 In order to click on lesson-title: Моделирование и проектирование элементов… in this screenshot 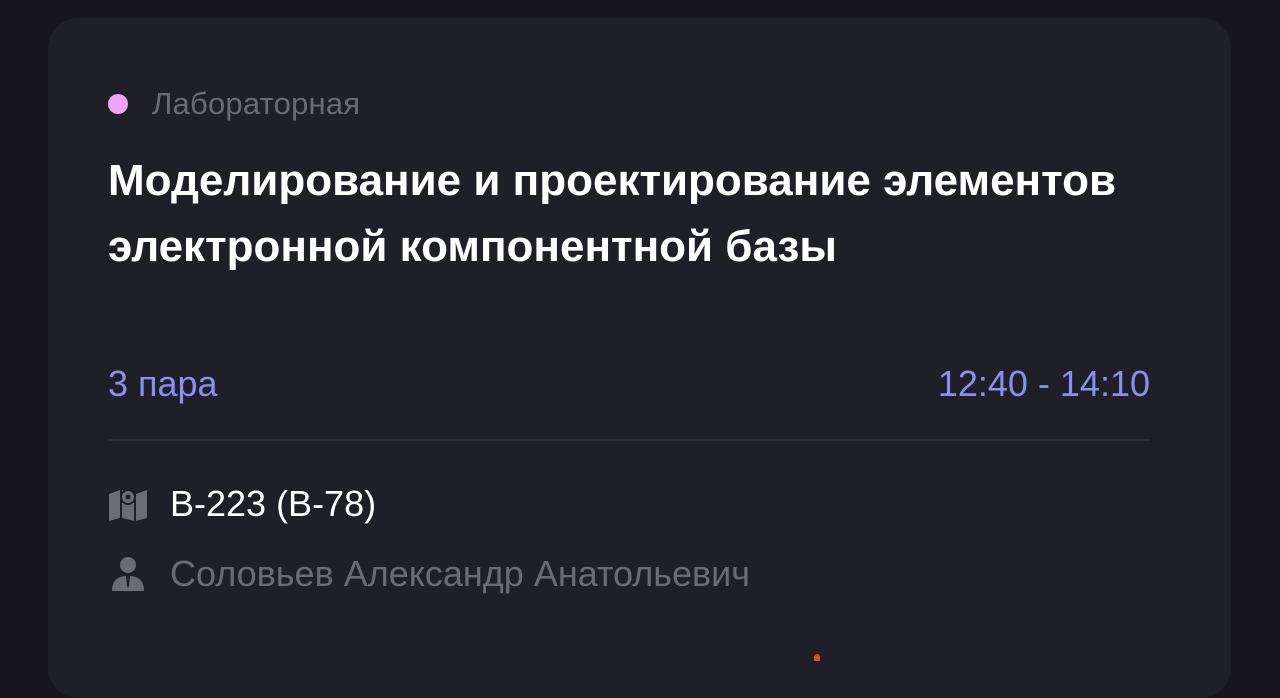, I will do `click(612, 213)`.